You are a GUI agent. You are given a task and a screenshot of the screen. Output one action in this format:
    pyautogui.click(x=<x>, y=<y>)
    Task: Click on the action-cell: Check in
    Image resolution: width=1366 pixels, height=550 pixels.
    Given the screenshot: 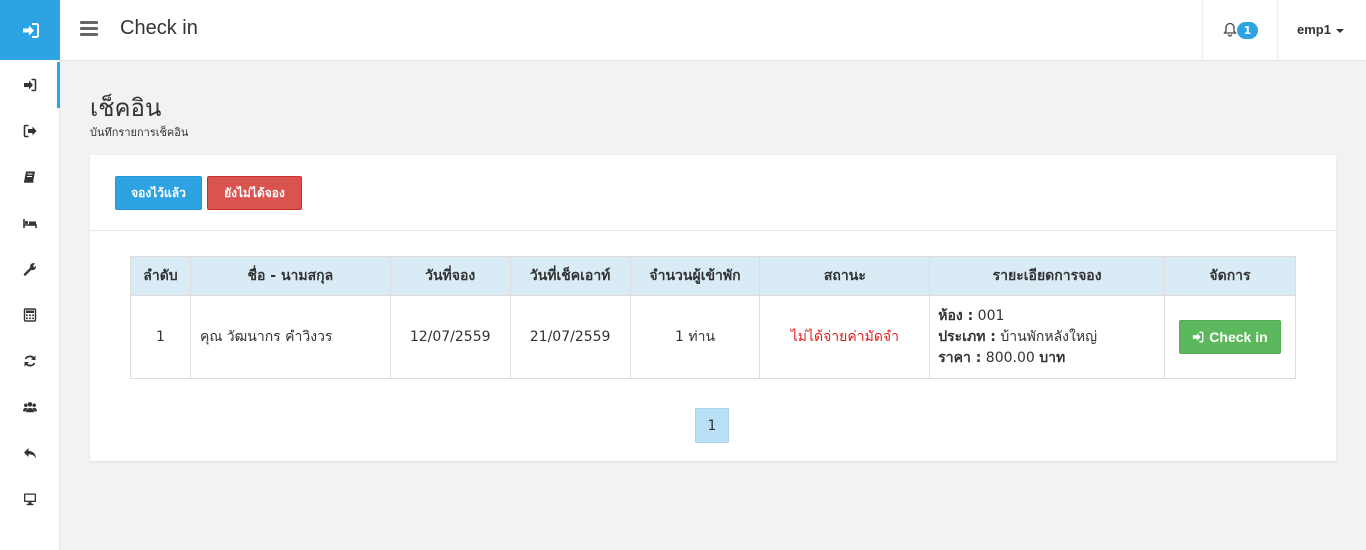 What is the action you would take?
    pyautogui.click(x=1230, y=337)
    